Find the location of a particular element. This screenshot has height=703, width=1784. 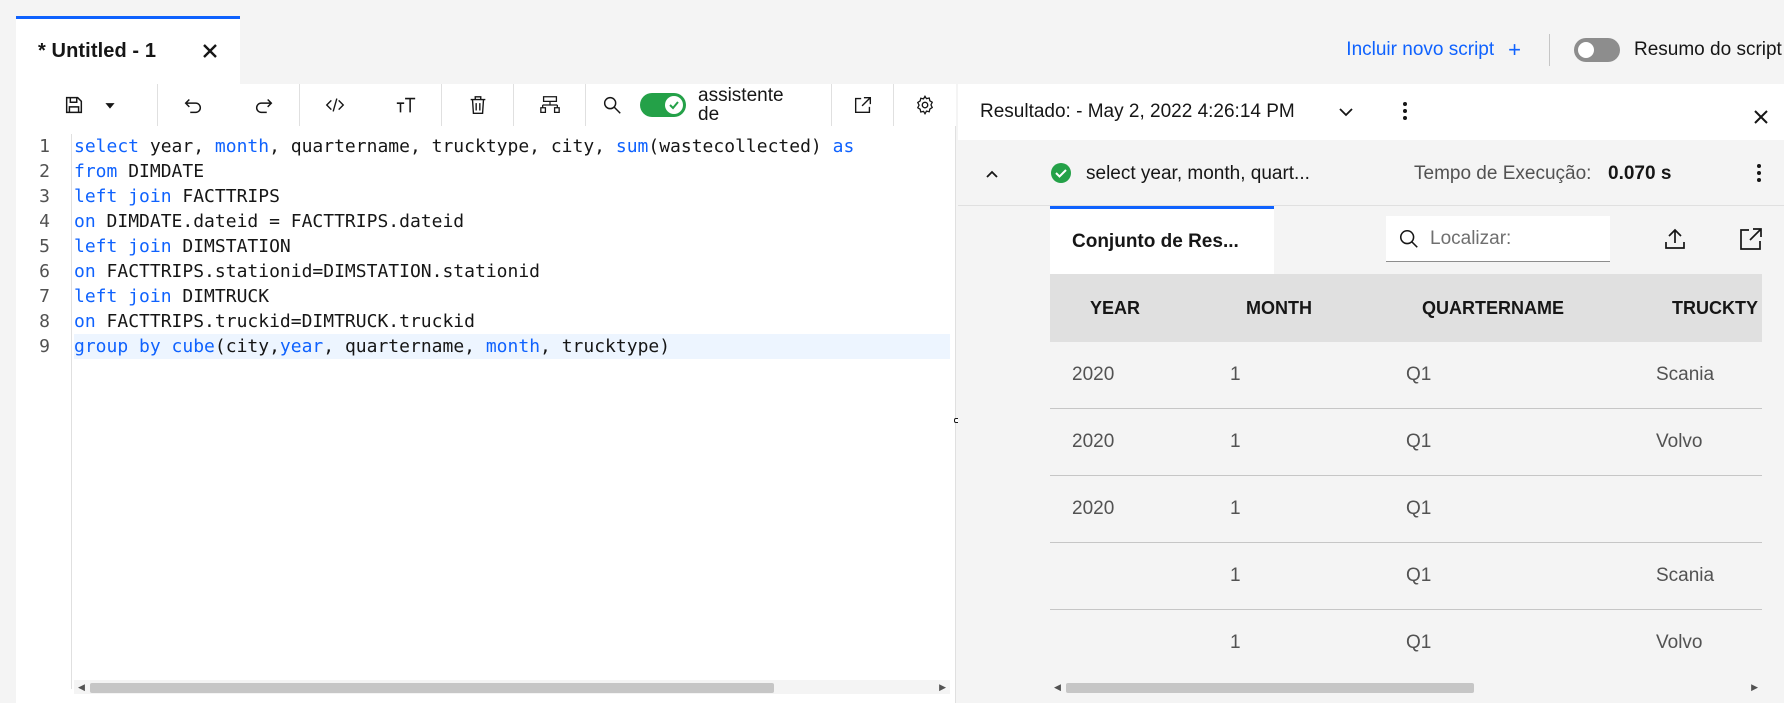

sql-keyword: from is located at coordinates (96, 171).